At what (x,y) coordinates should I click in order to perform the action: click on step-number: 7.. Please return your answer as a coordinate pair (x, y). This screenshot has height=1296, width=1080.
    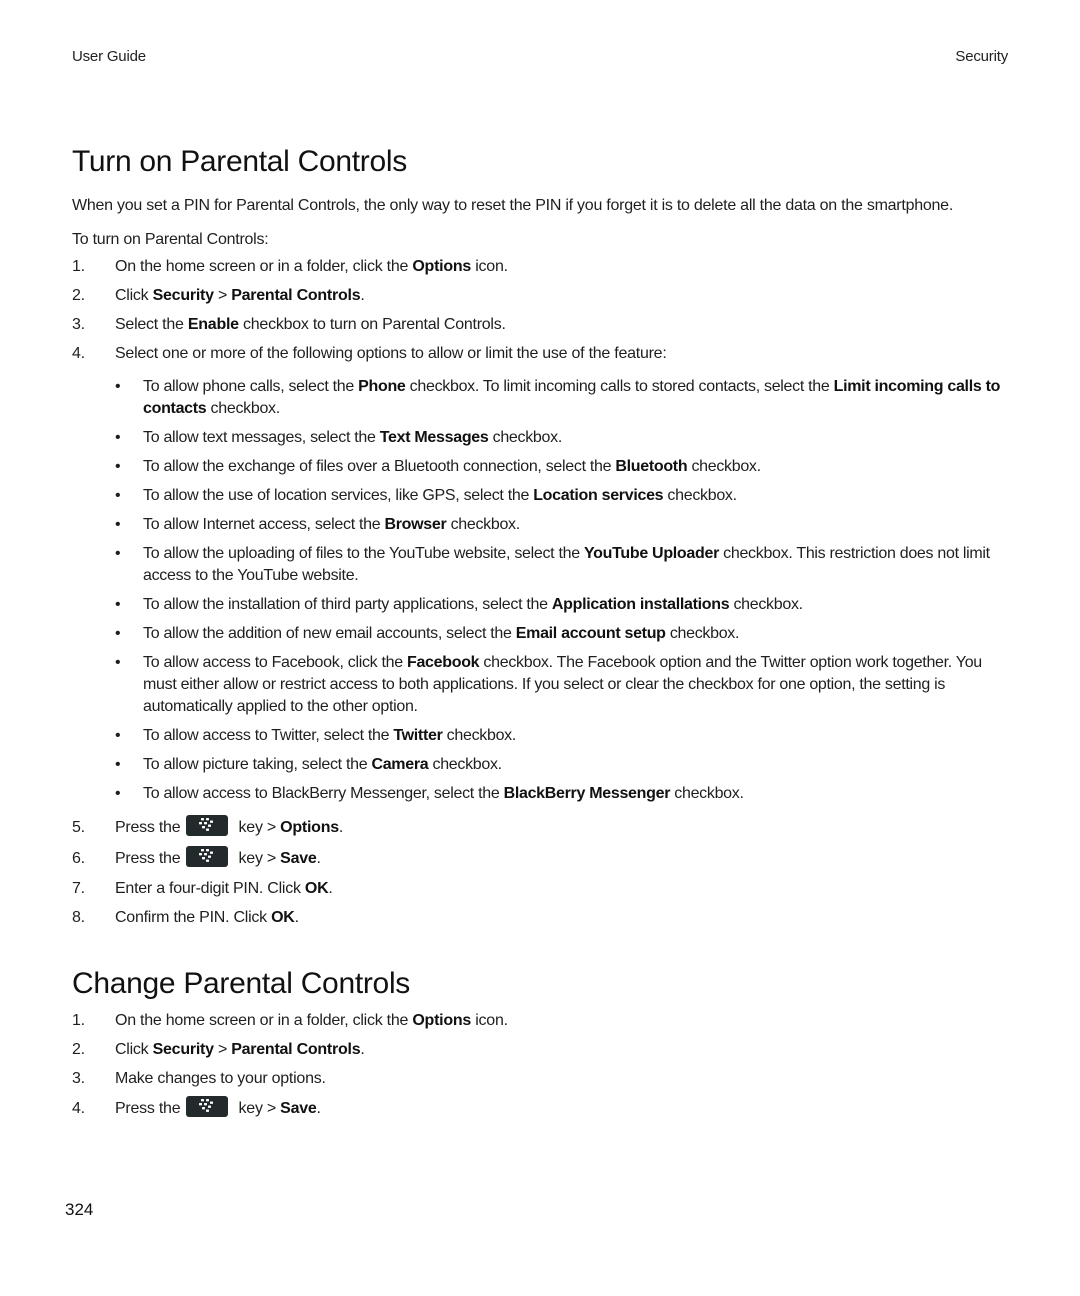
    Looking at the image, I should click on (78, 888).